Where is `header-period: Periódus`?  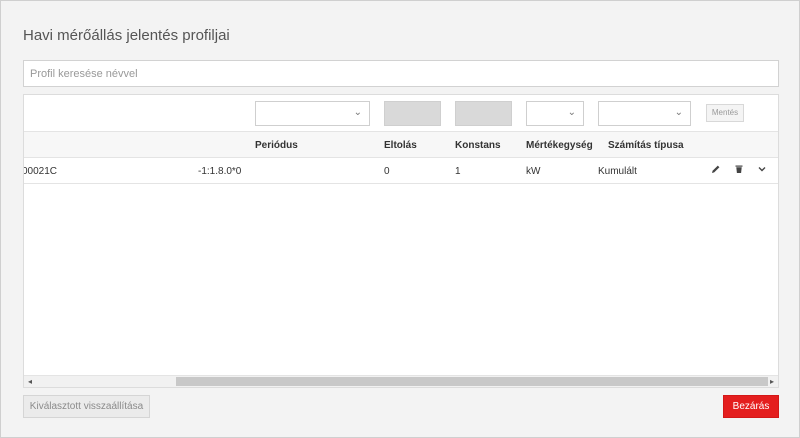
header-period: Periódus is located at coordinates (276, 145).